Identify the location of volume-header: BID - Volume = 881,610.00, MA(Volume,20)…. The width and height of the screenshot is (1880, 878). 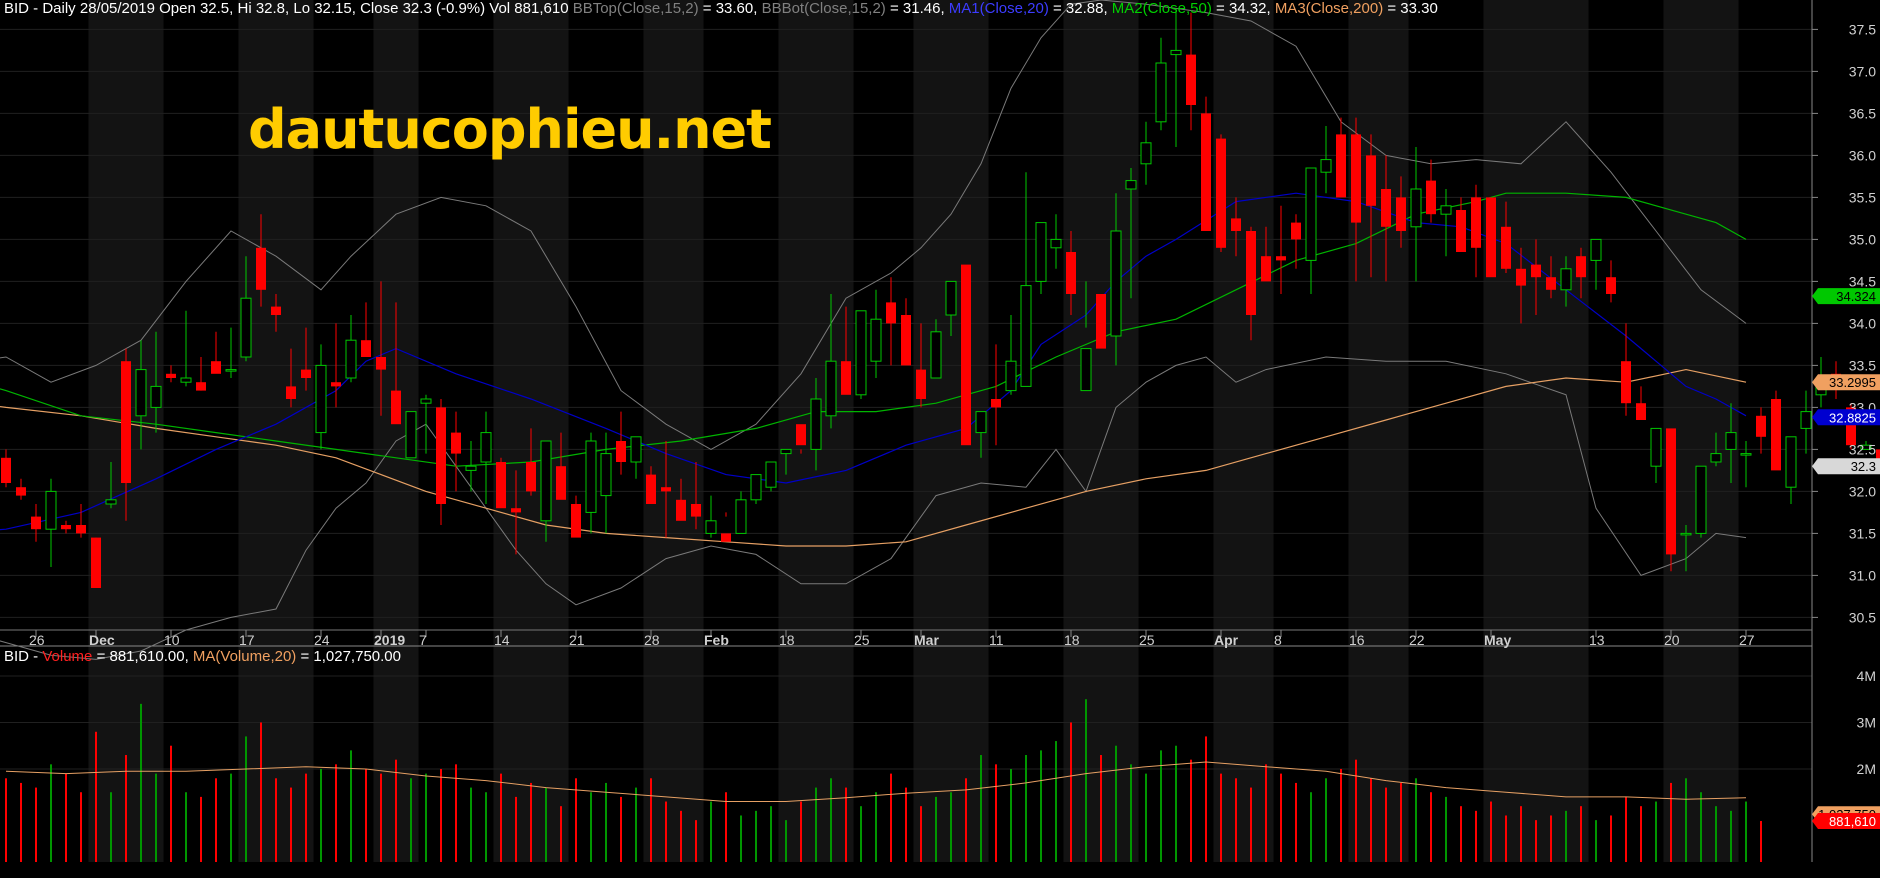
(202, 656).